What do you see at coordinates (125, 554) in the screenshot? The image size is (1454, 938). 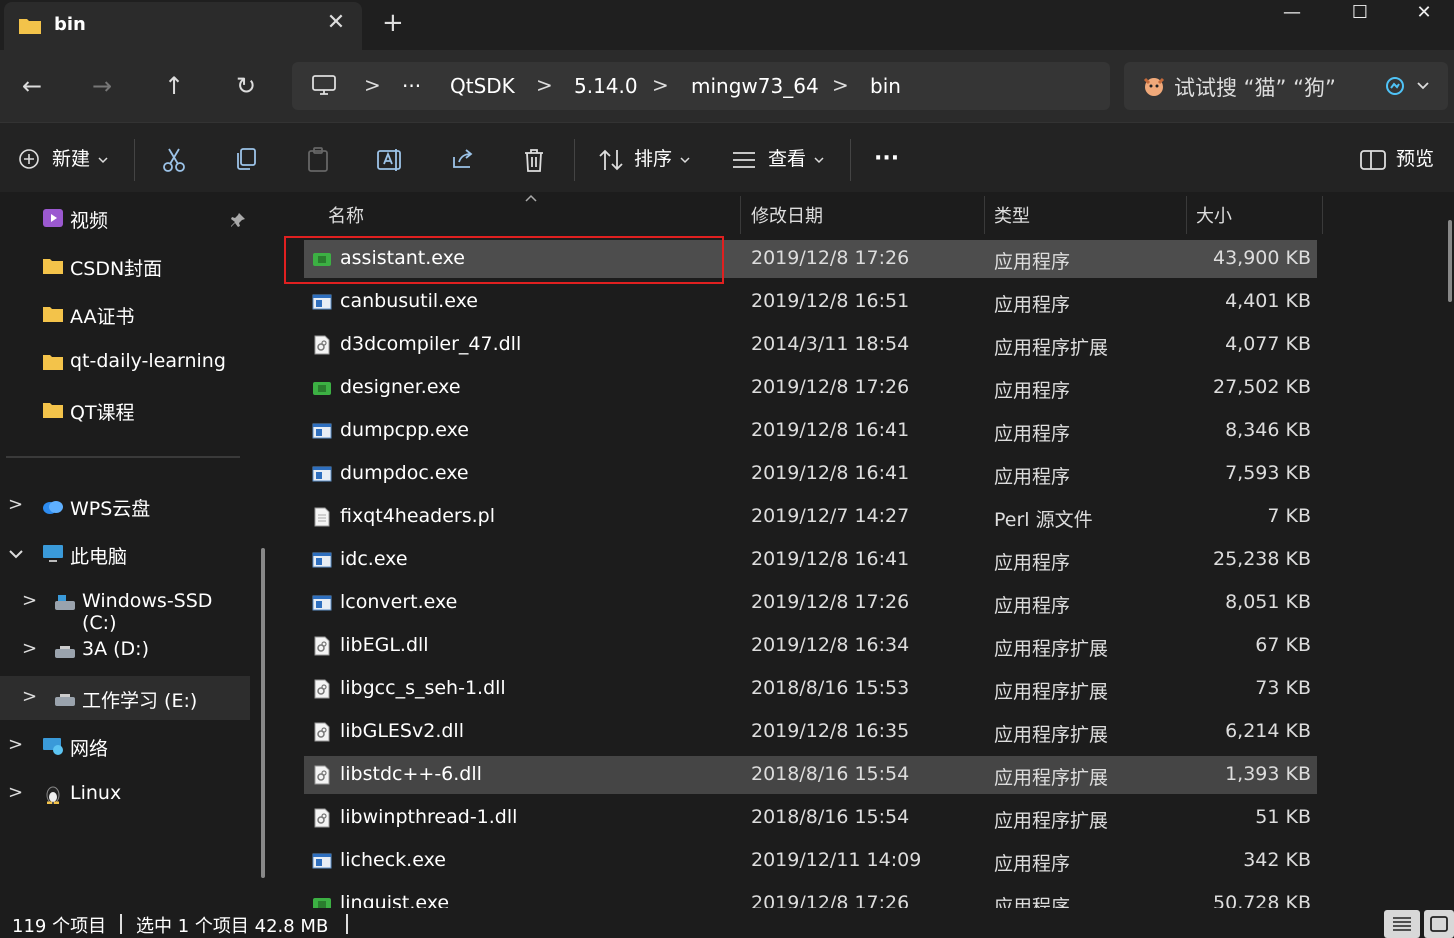 I see `sidebar-item-this-pc: 此电脑` at bounding box center [125, 554].